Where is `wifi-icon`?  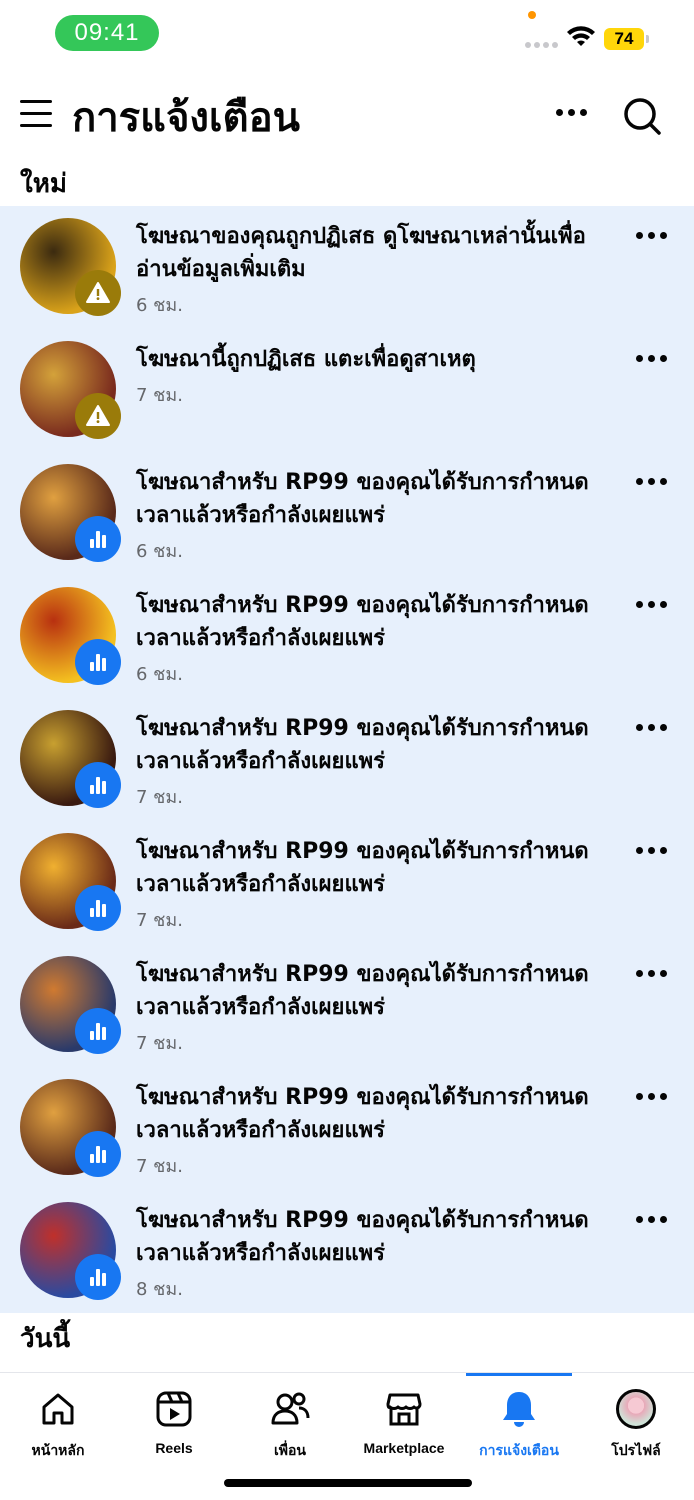
wifi-icon is located at coordinates (581, 36).